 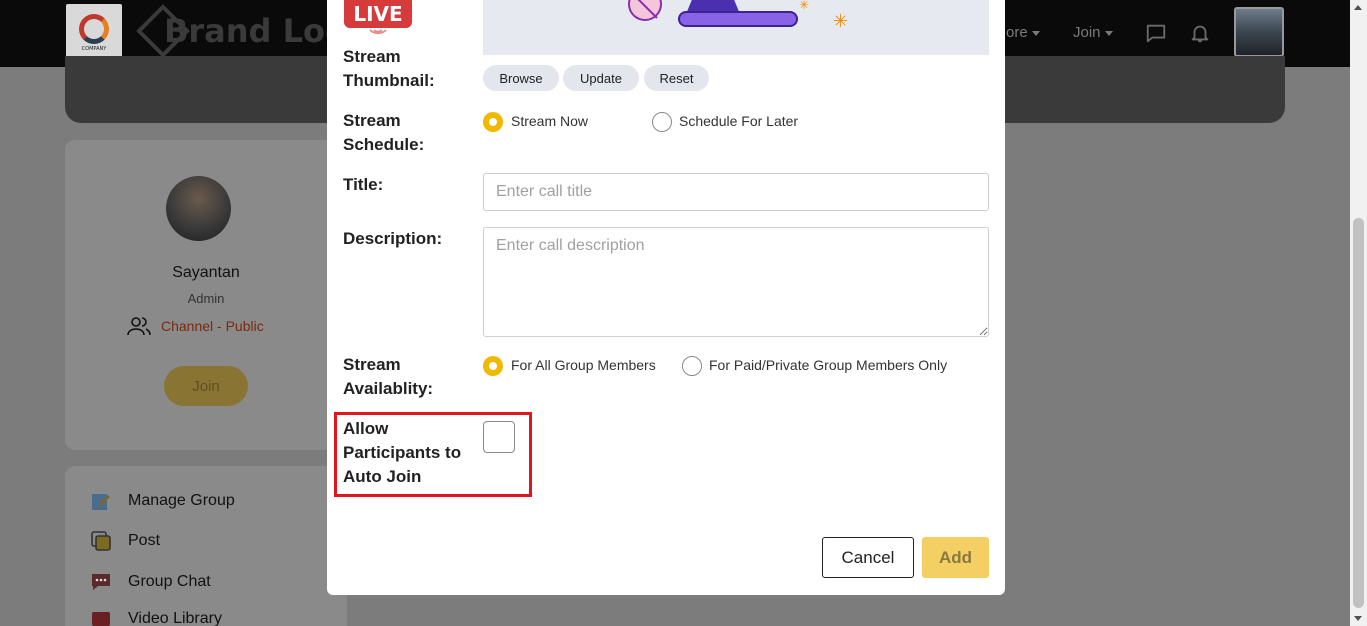 I want to click on profile-avatar, so click(x=198, y=208).